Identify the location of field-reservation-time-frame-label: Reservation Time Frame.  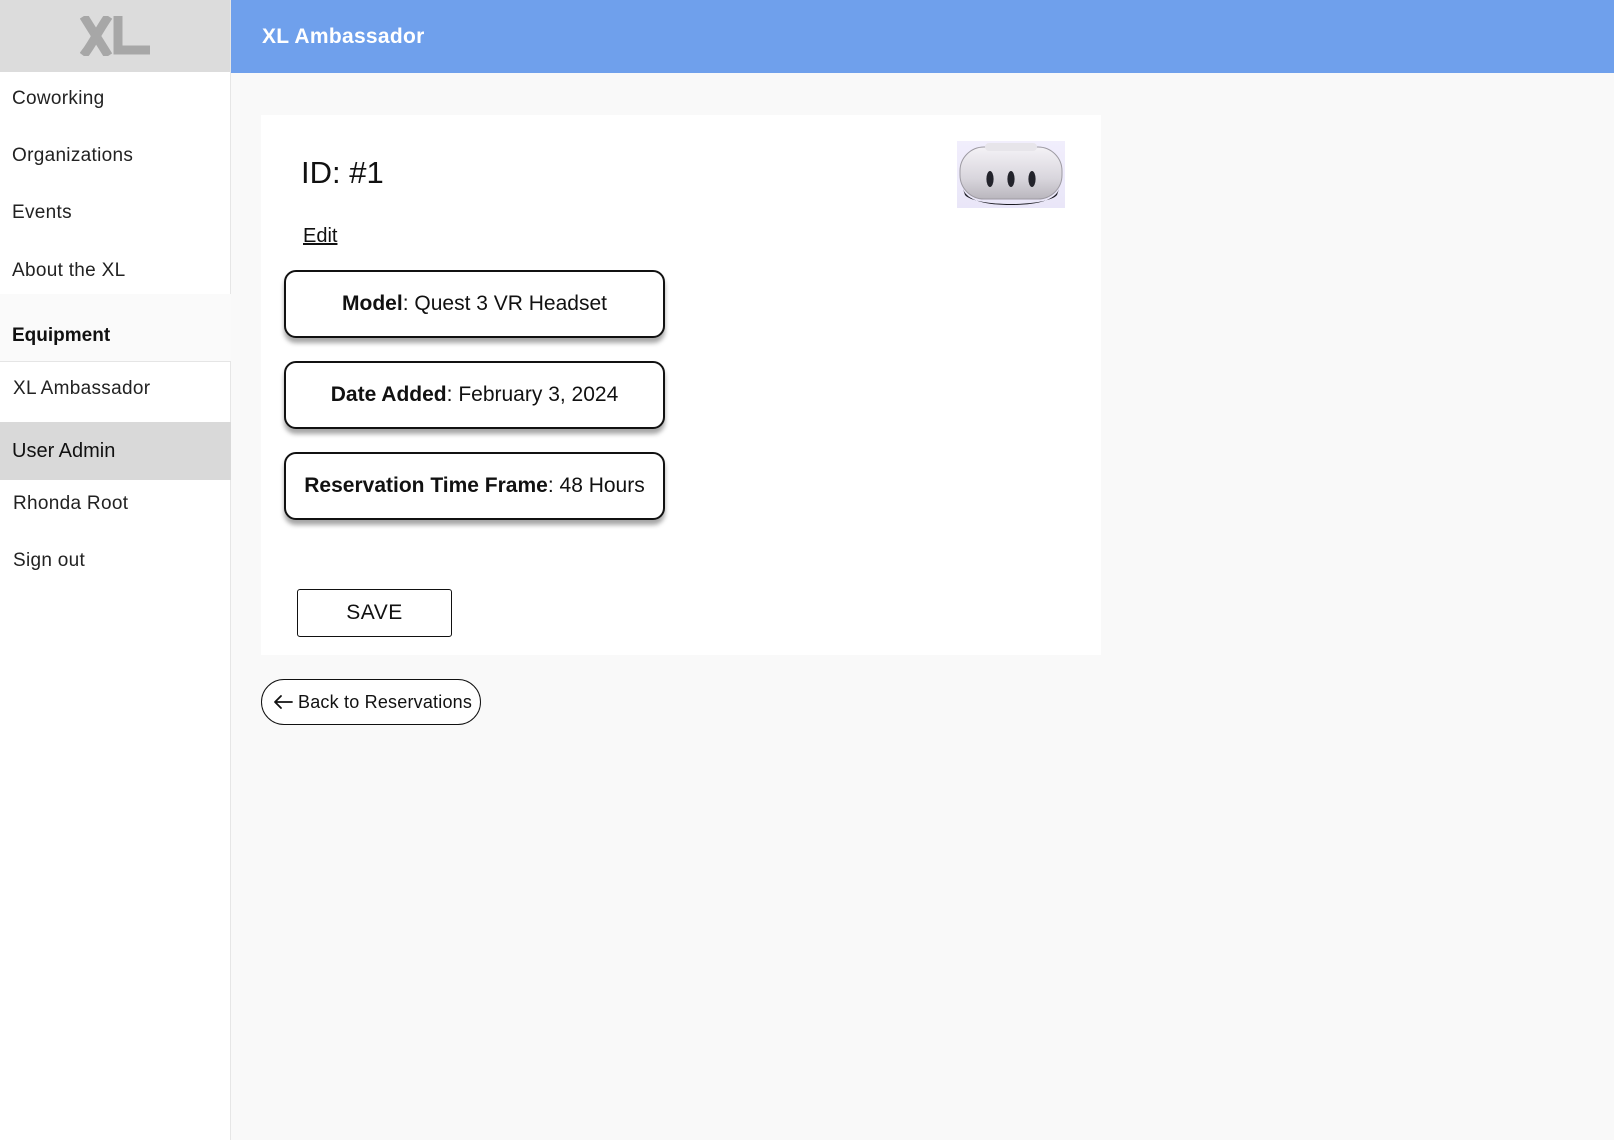
(426, 485).